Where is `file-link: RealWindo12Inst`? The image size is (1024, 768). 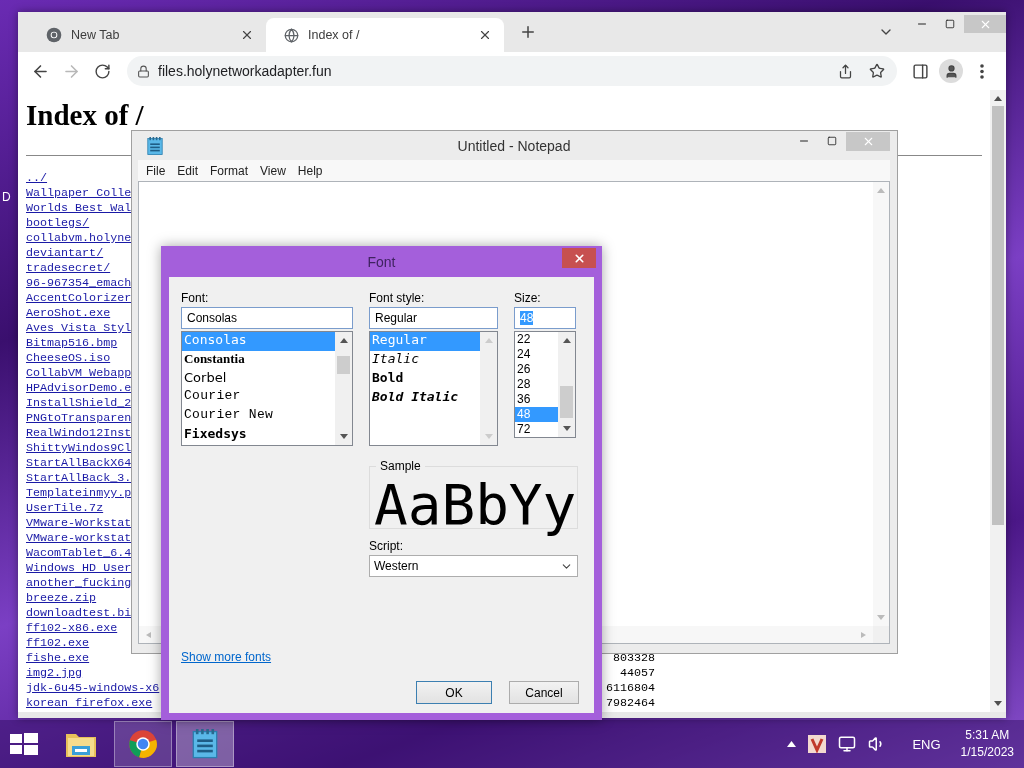 file-link: RealWindo12Inst is located at coordinates (79, 433).